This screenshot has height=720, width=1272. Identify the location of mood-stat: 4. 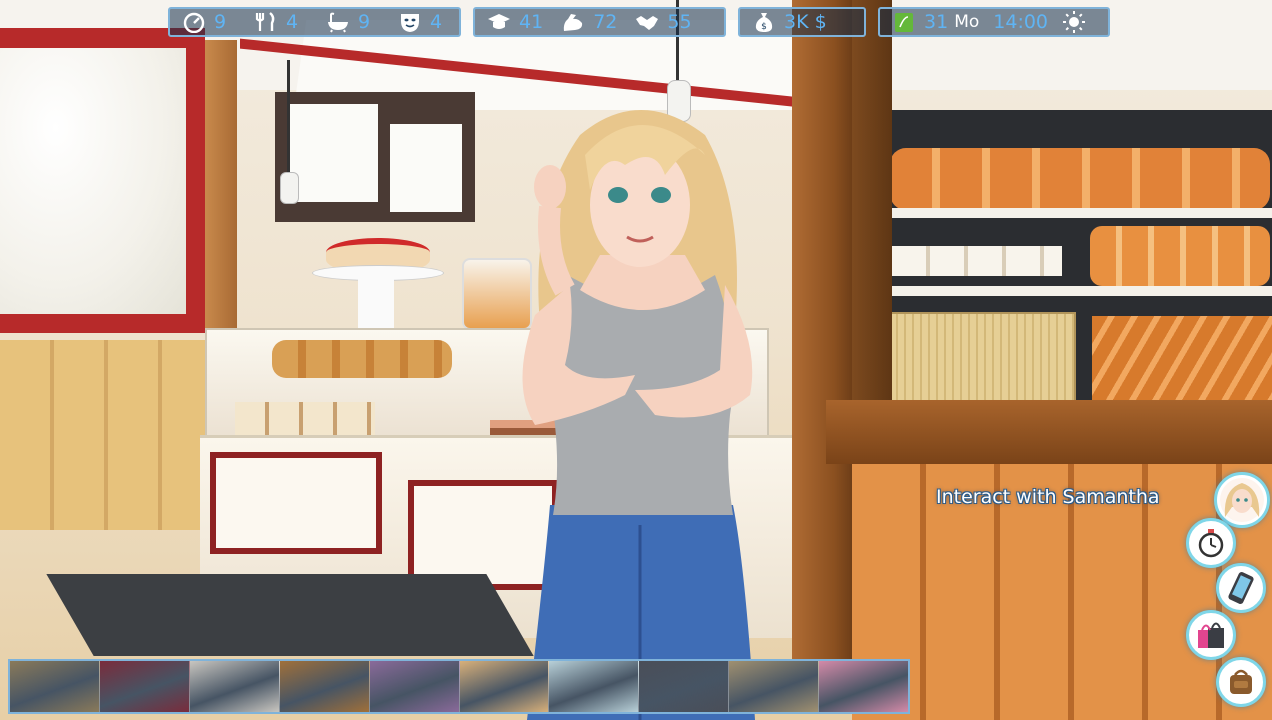
(425, 22).